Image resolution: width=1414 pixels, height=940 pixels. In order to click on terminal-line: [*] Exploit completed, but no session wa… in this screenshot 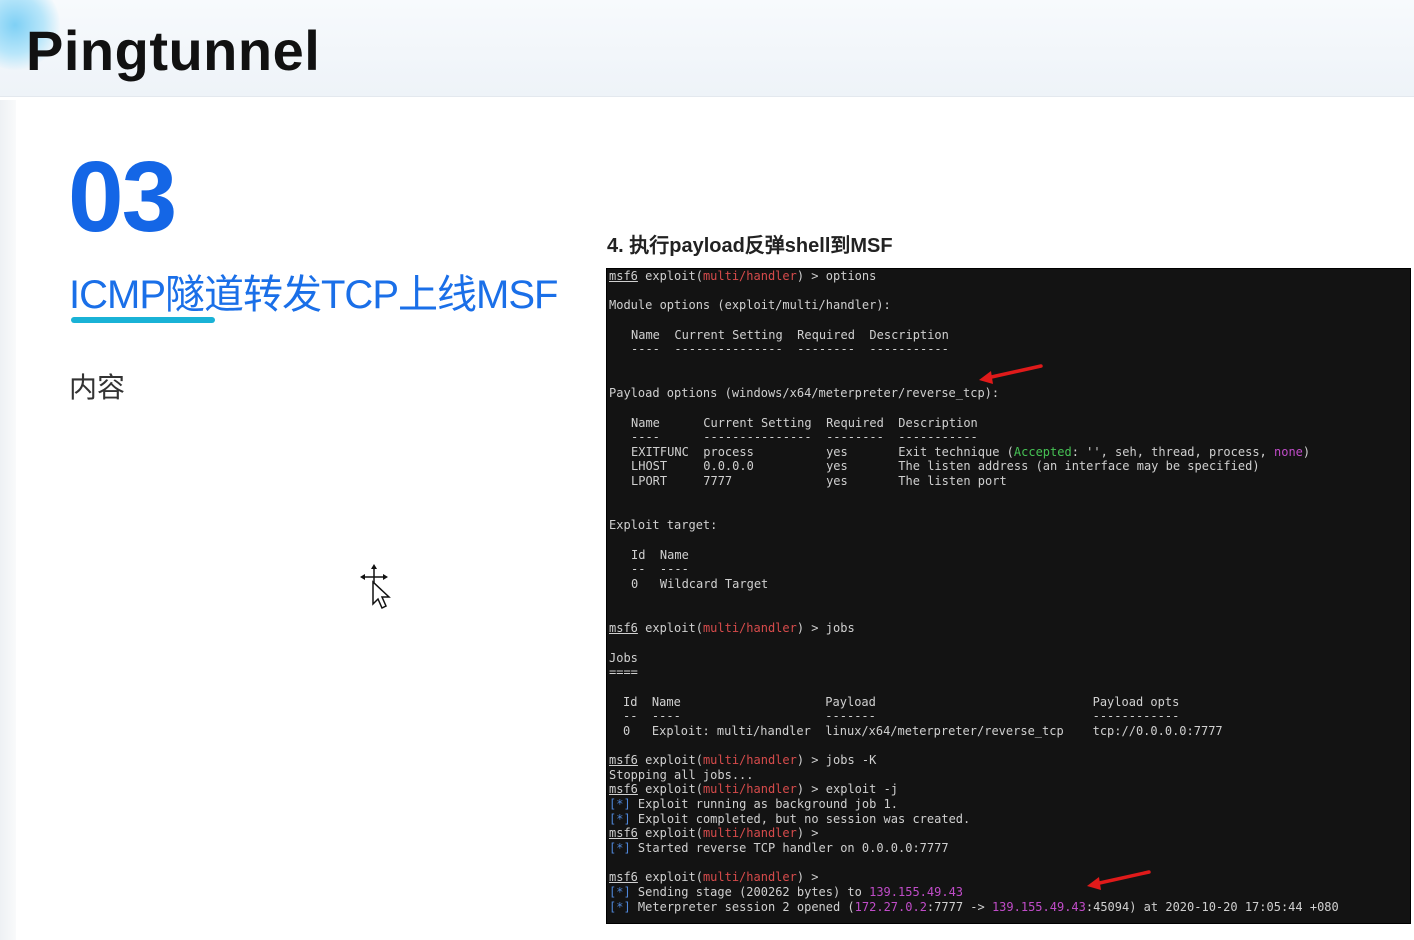, I will do `click(790, 819)`.